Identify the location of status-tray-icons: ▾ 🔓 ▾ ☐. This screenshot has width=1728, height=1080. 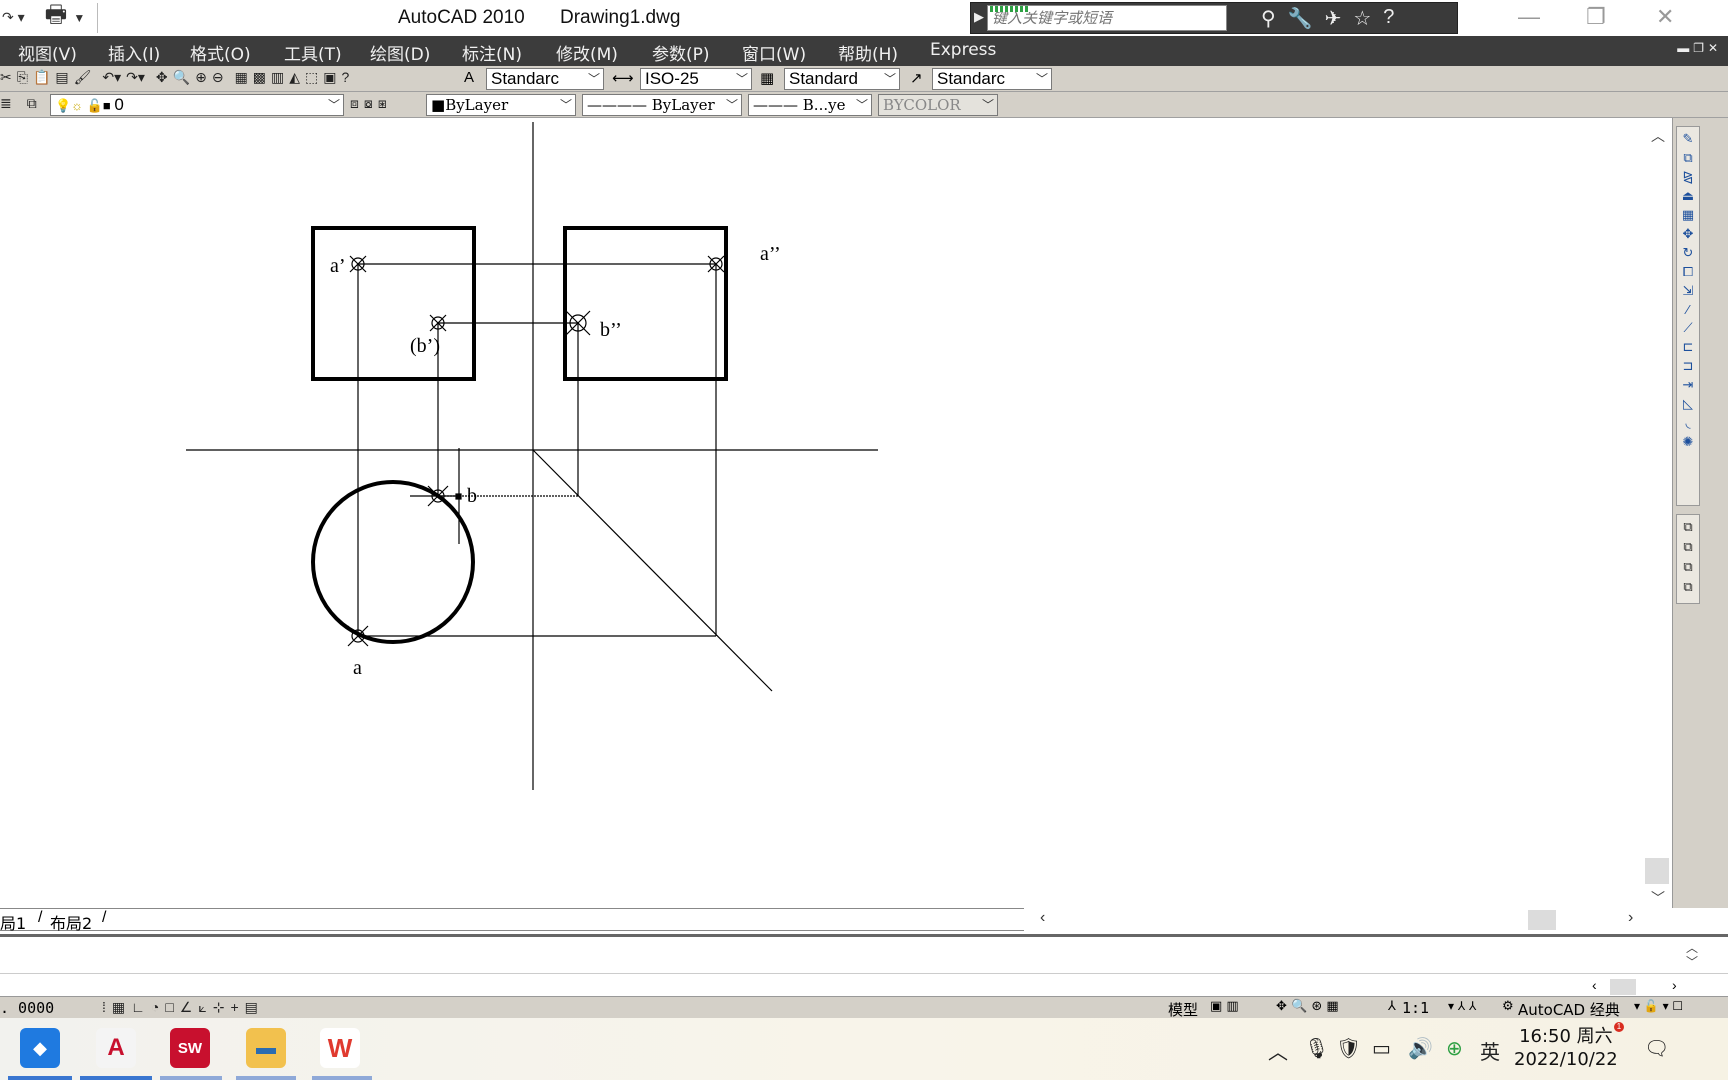
(1658, 1006).